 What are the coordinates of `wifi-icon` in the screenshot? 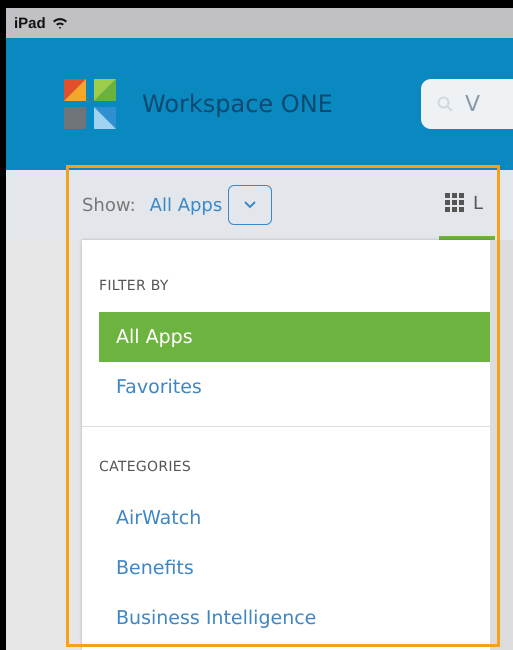 It's located at (60, 23).